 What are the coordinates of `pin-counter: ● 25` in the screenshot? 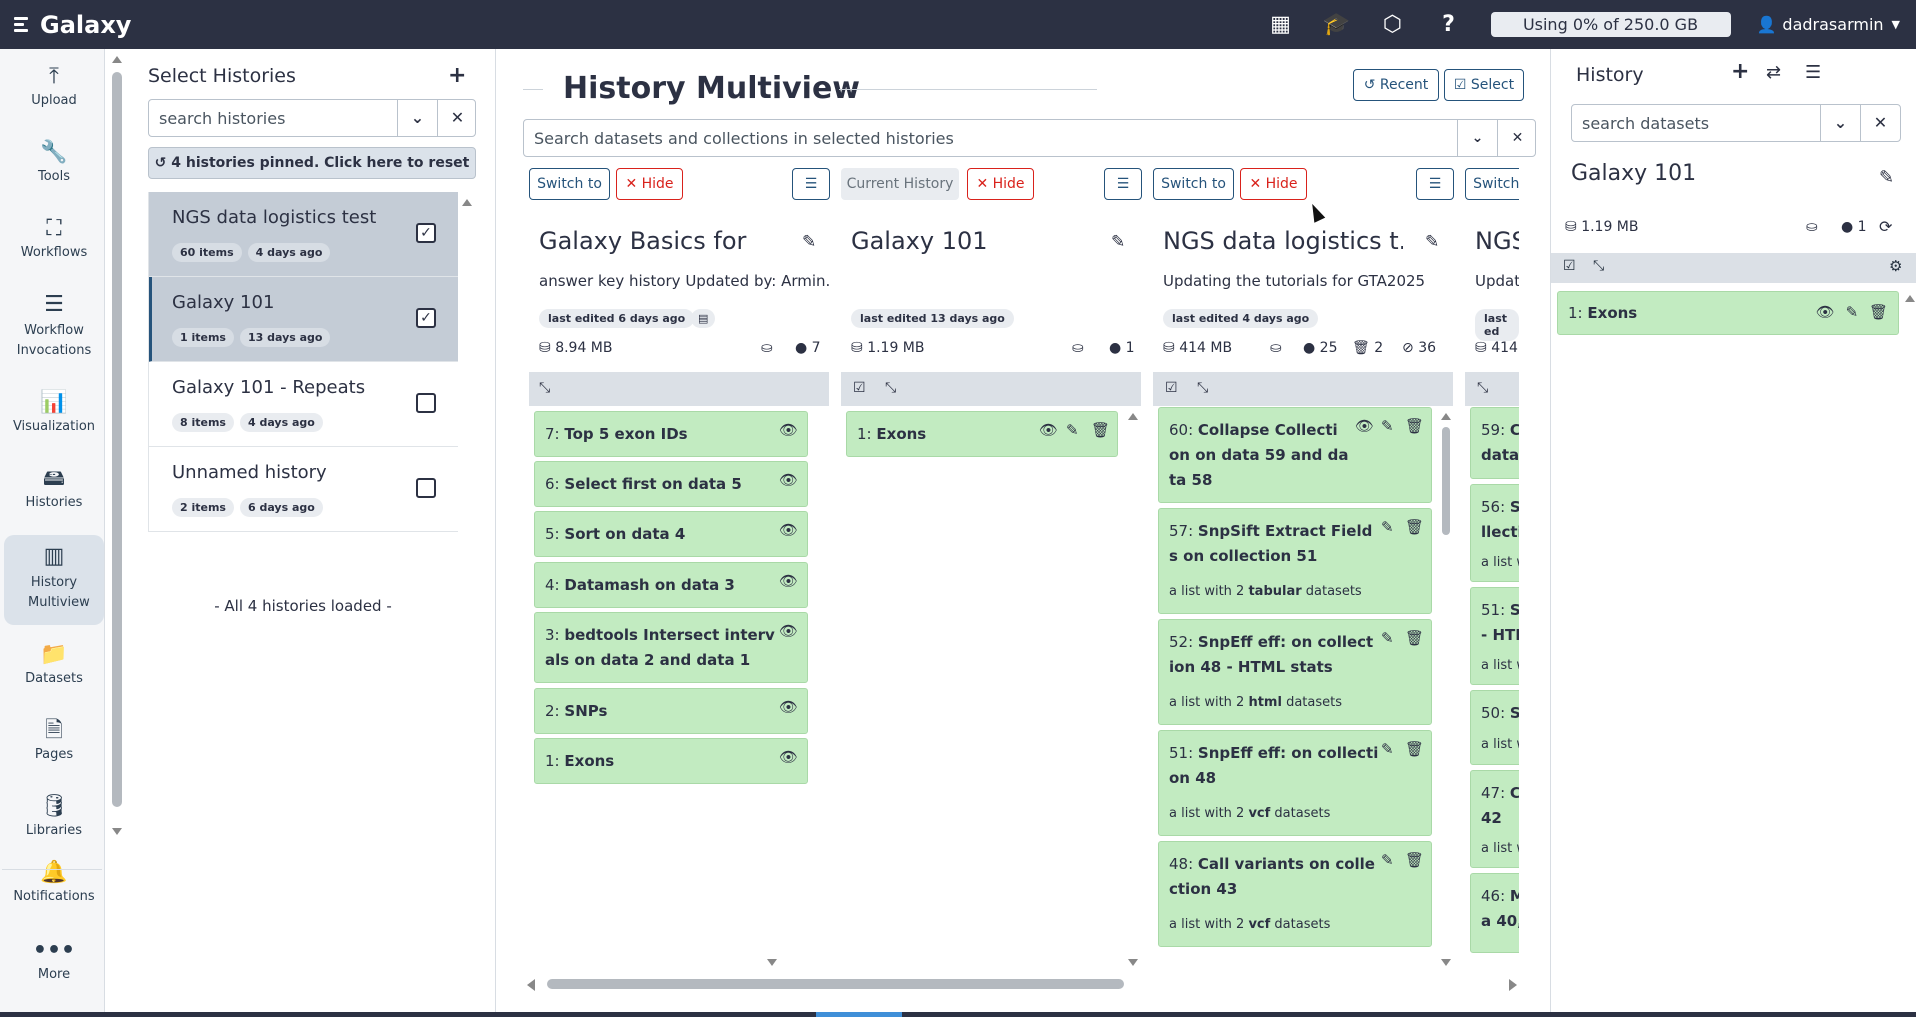 It's located at (1320, 348).